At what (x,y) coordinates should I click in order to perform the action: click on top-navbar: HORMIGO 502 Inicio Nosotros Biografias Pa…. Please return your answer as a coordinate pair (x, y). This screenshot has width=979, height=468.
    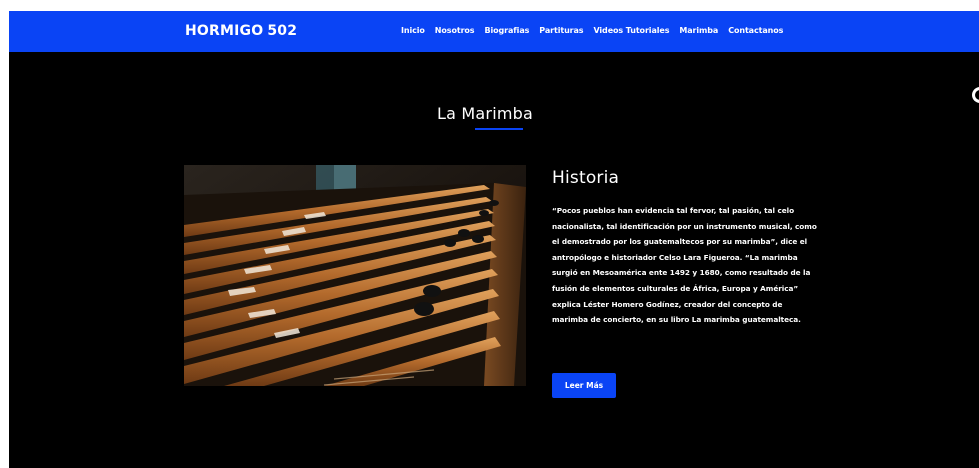
    Looking at the image, I should click on (494, 31).